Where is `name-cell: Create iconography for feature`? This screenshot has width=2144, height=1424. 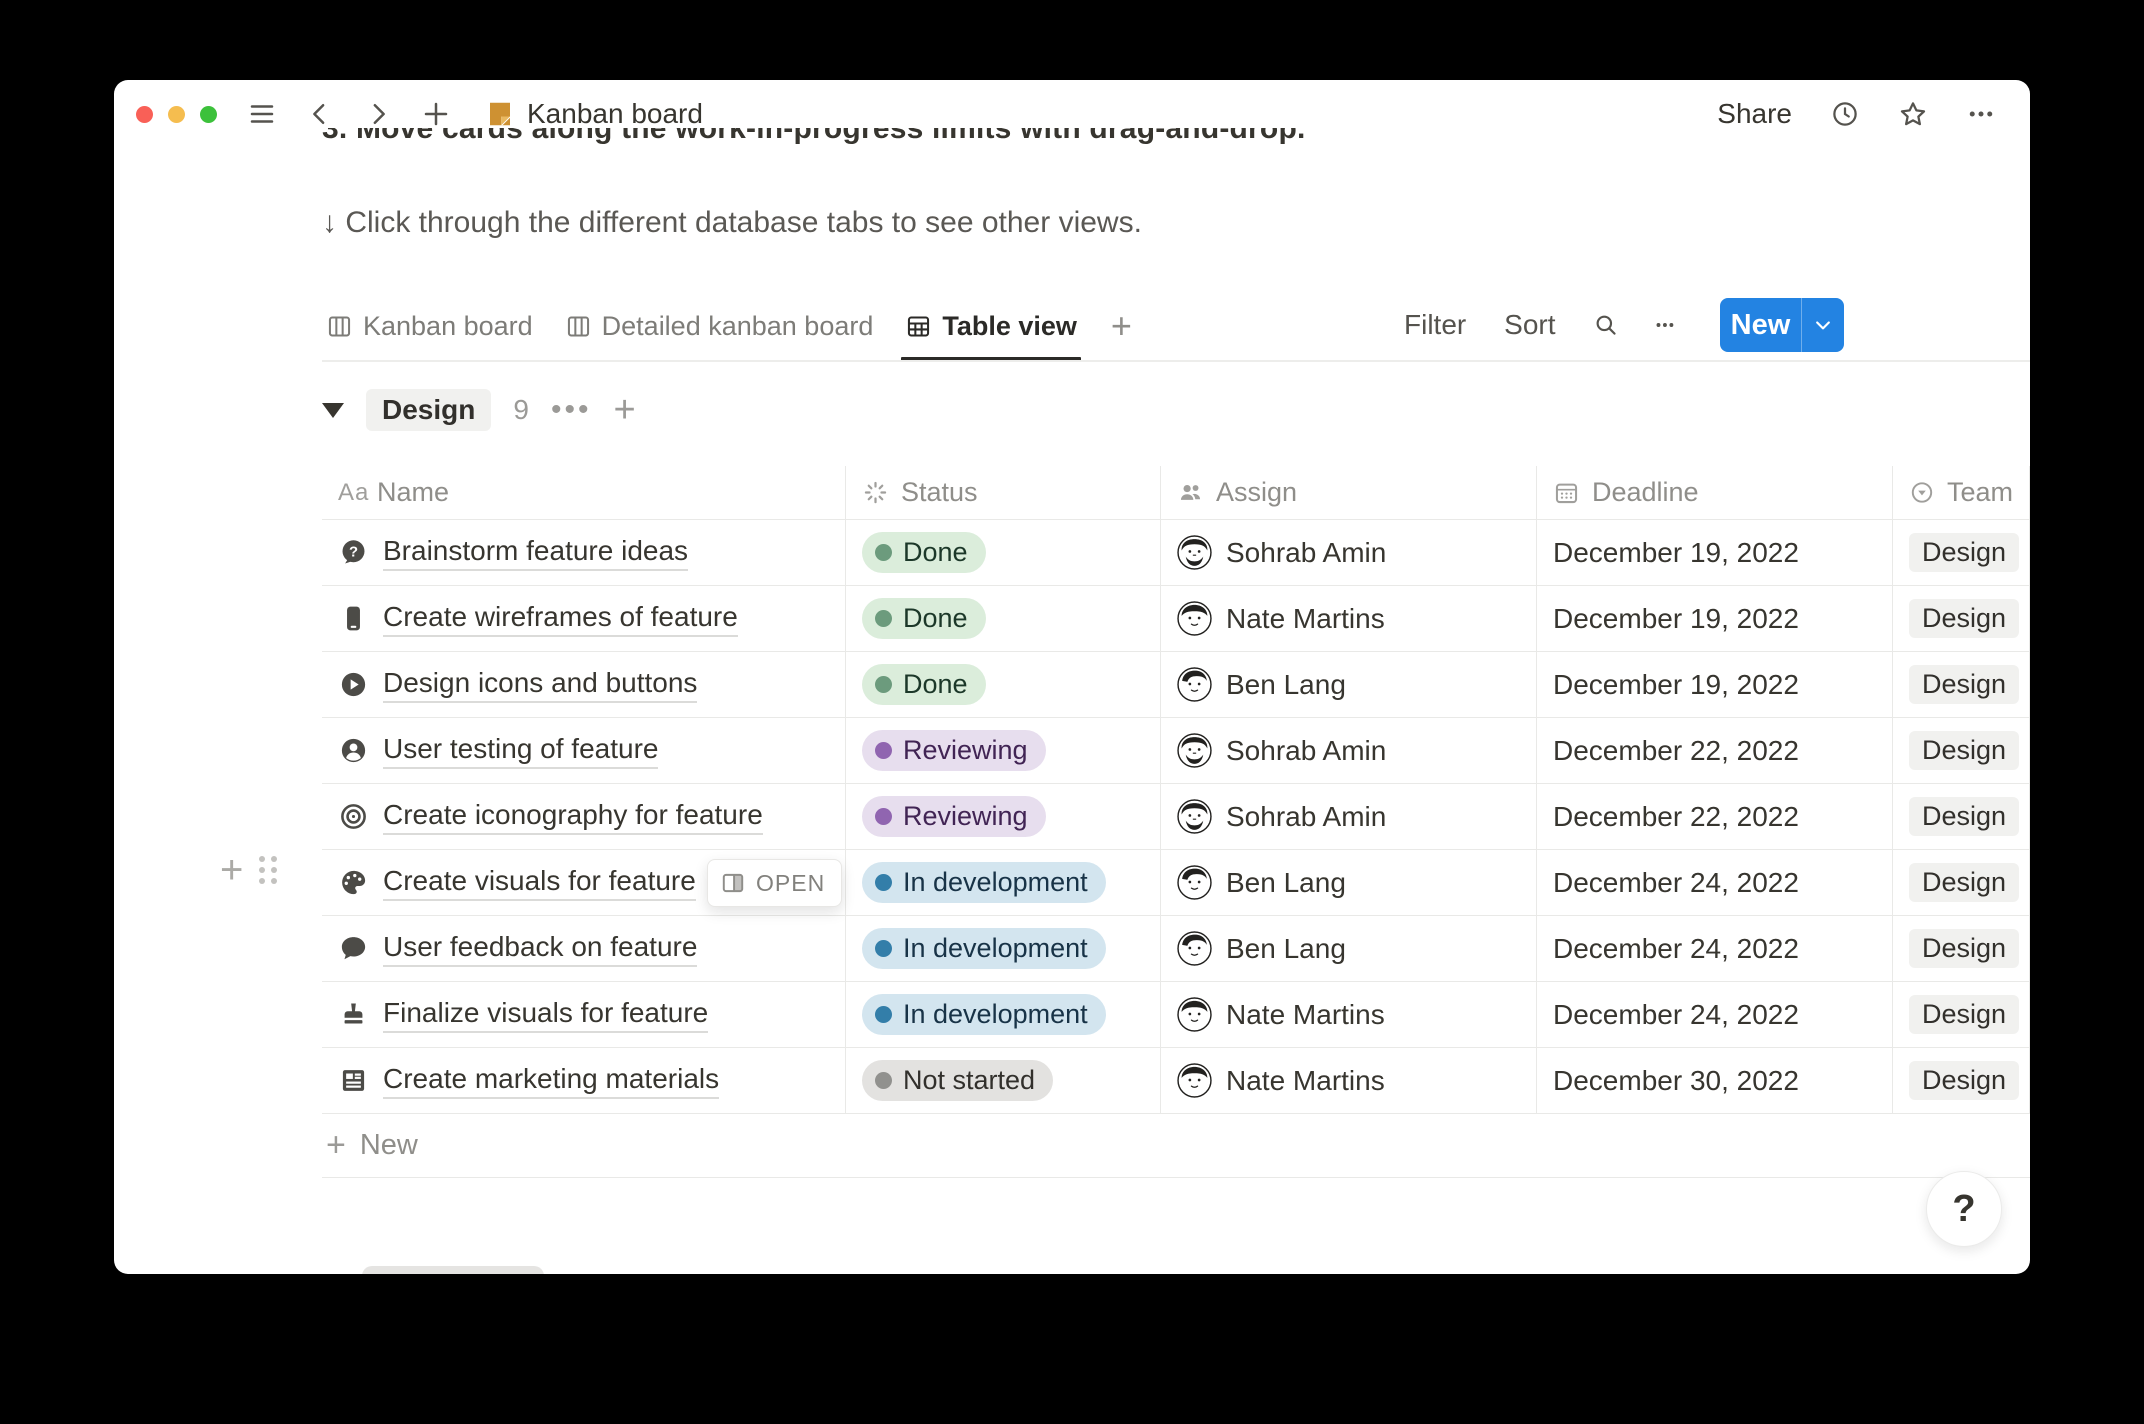
name-cell: Create iconography for feature is located at coordinates (584, 816).